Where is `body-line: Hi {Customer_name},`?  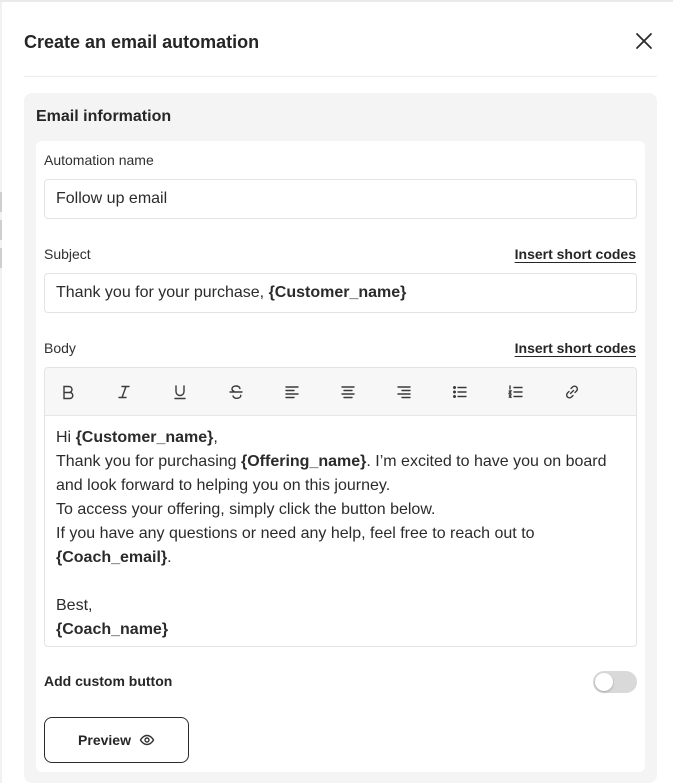
body-line: Hi {Customer_name}, is located at coordinates (340, 438).